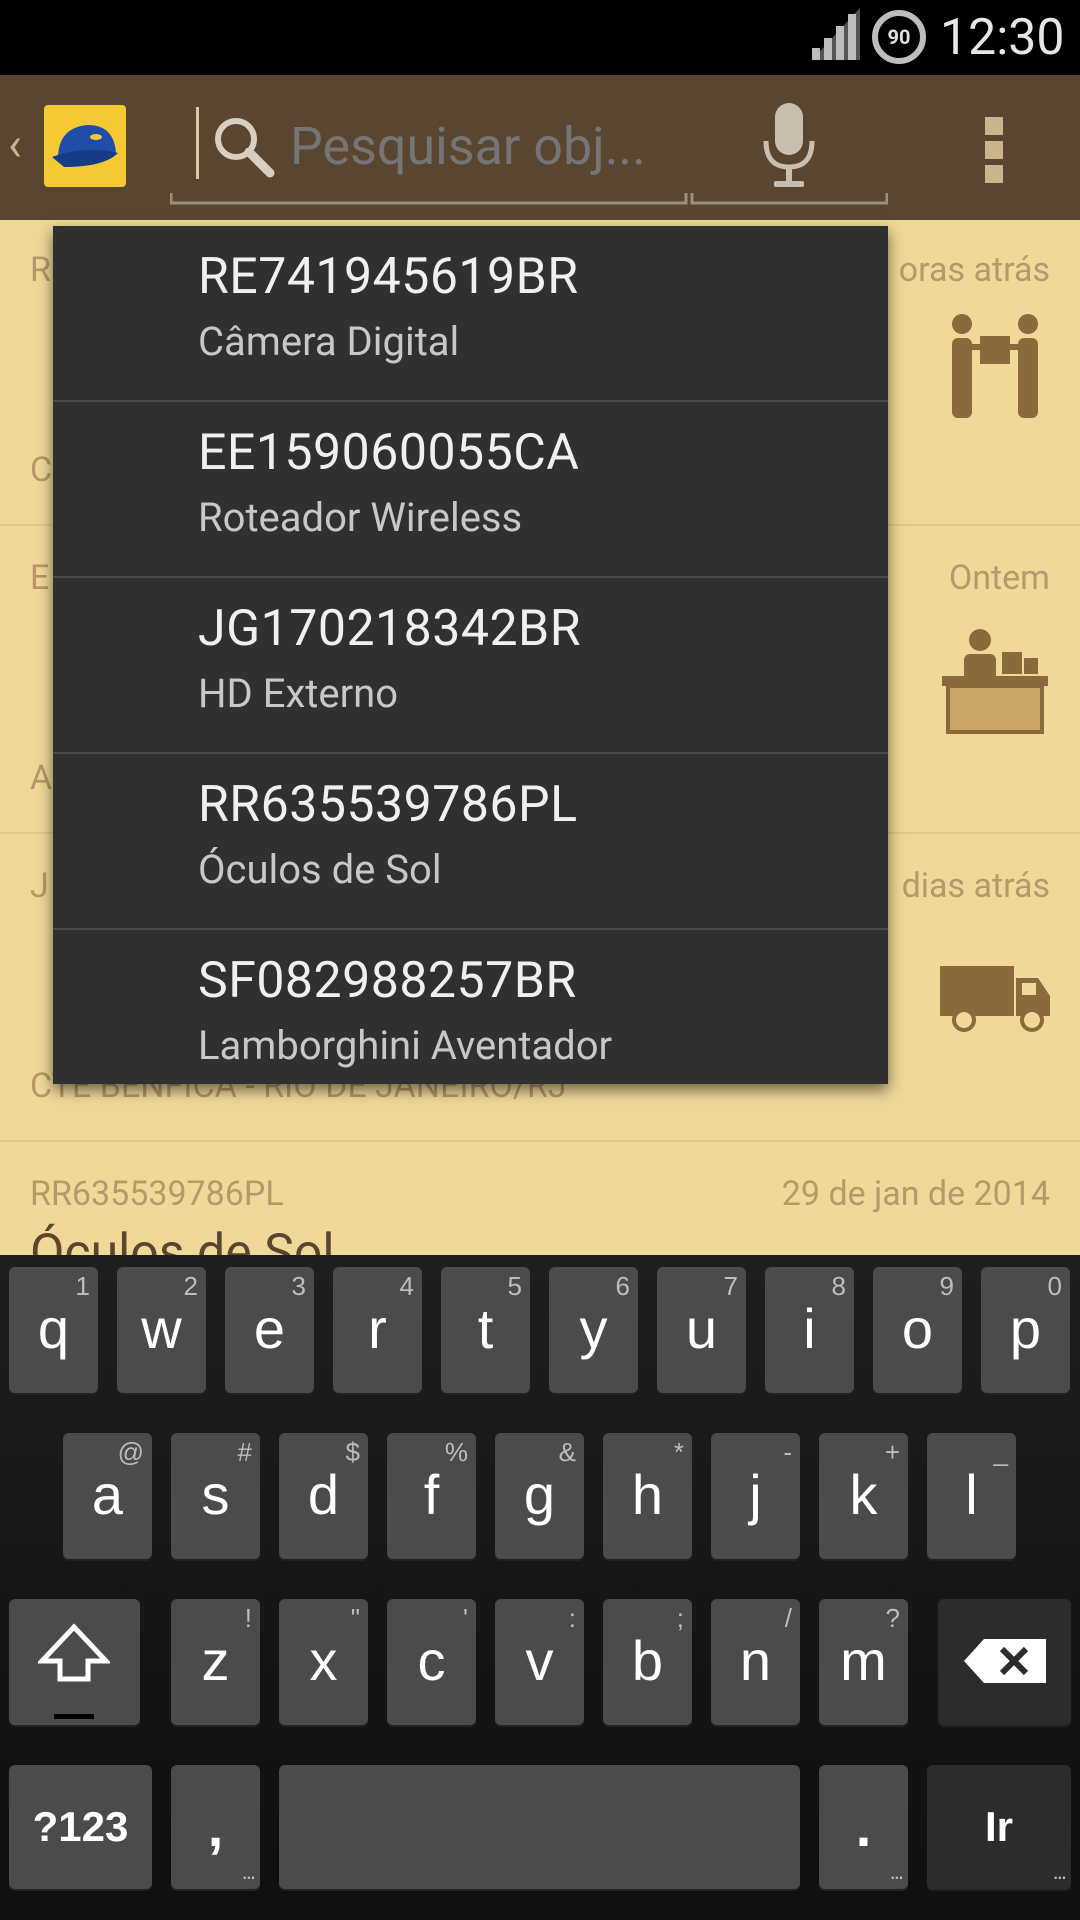 This screenshot has height=1920, width=1080. What do you see at coordinates (975, 886) in the screenshot?
I see `item-date: dias atrás` at bounding box center [975, 886].